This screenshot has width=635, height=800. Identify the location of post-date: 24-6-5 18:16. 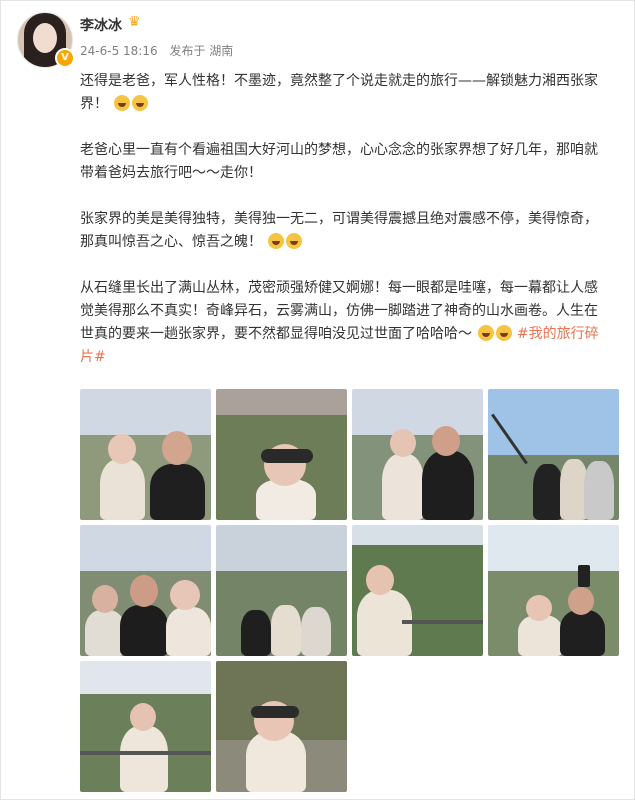
(119, 51).